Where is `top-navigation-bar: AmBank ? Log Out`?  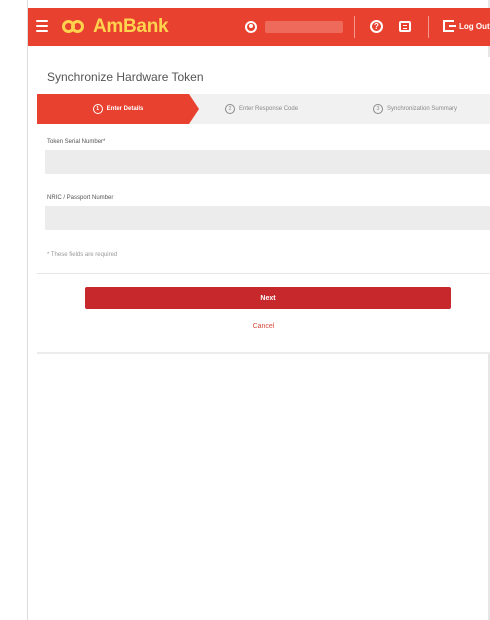 top-navigation-bar: AmBank ? Log Out is located at coordinates (259, 27).